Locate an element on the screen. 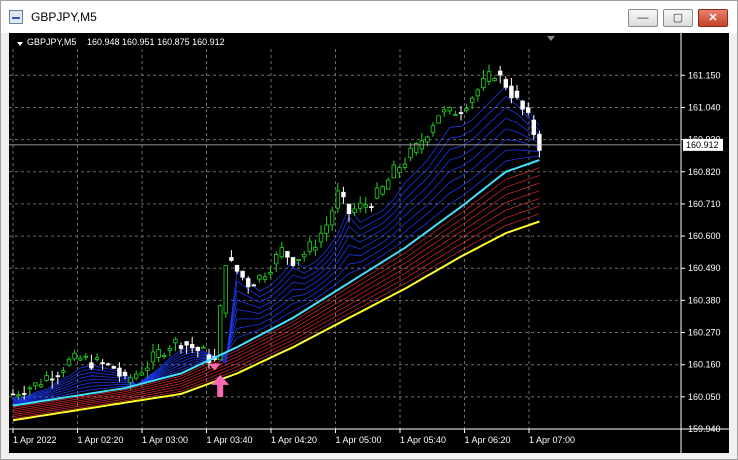 This screenshot has width=738, height=460. price-tick-label: 159.940 is located at coordinates (704, 429).